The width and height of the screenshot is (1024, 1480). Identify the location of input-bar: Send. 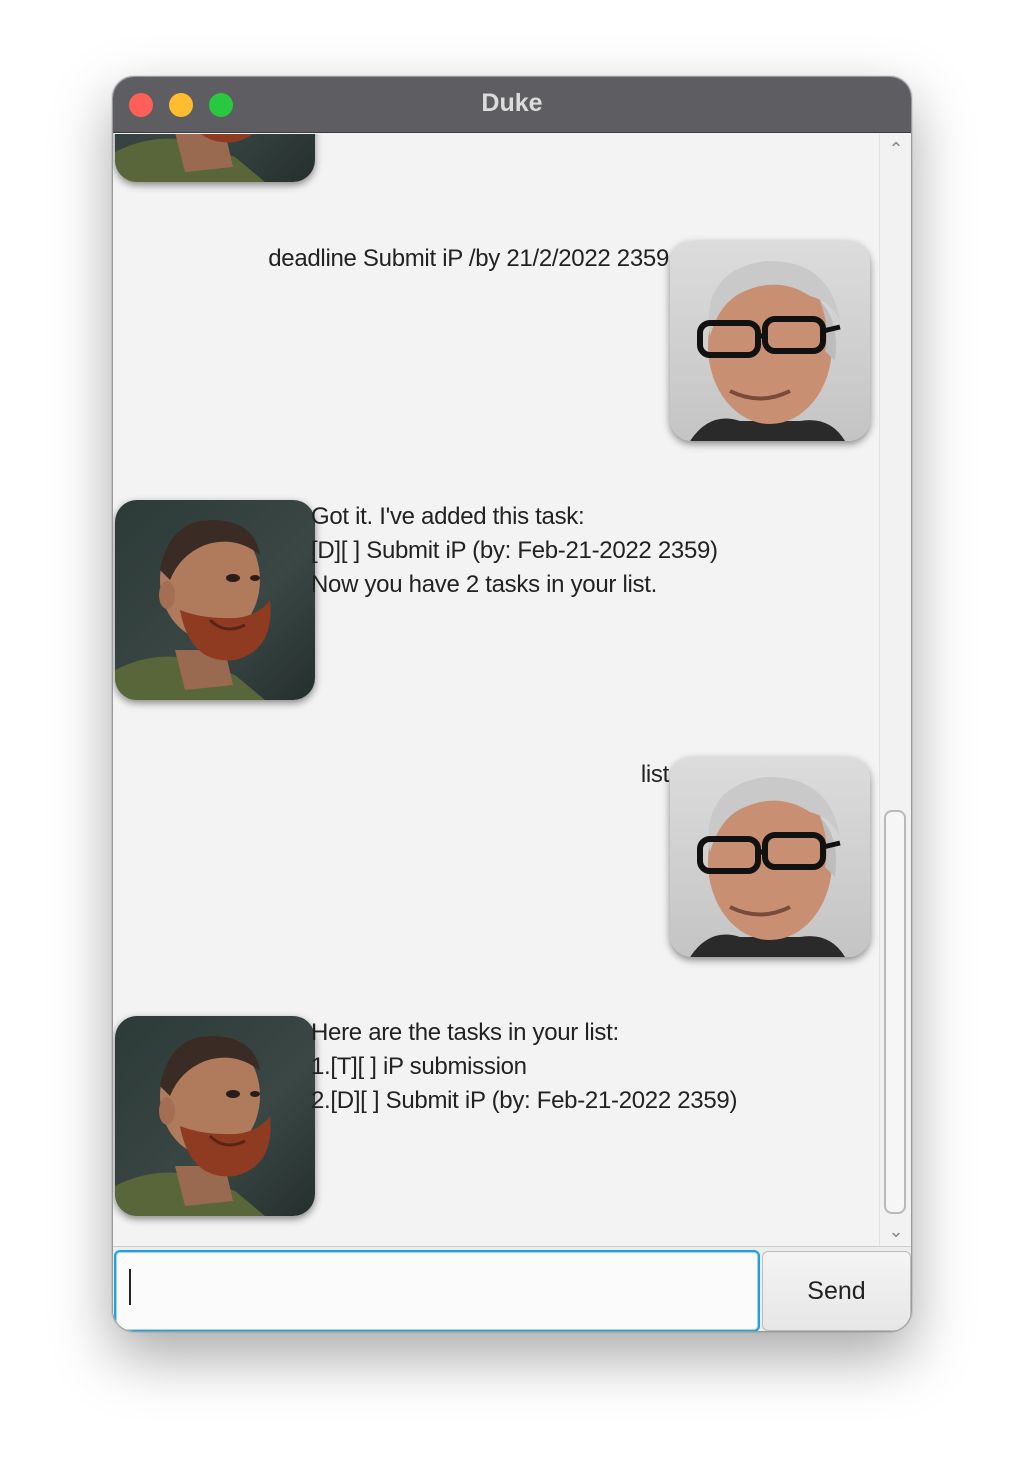
(512, 1288).